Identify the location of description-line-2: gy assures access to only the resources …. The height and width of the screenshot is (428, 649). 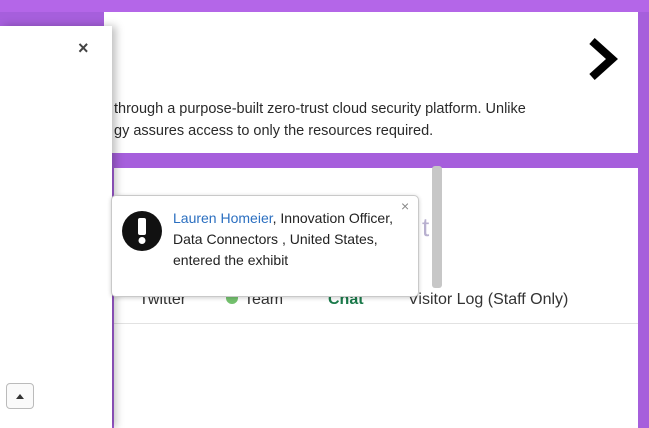
(274, 131).